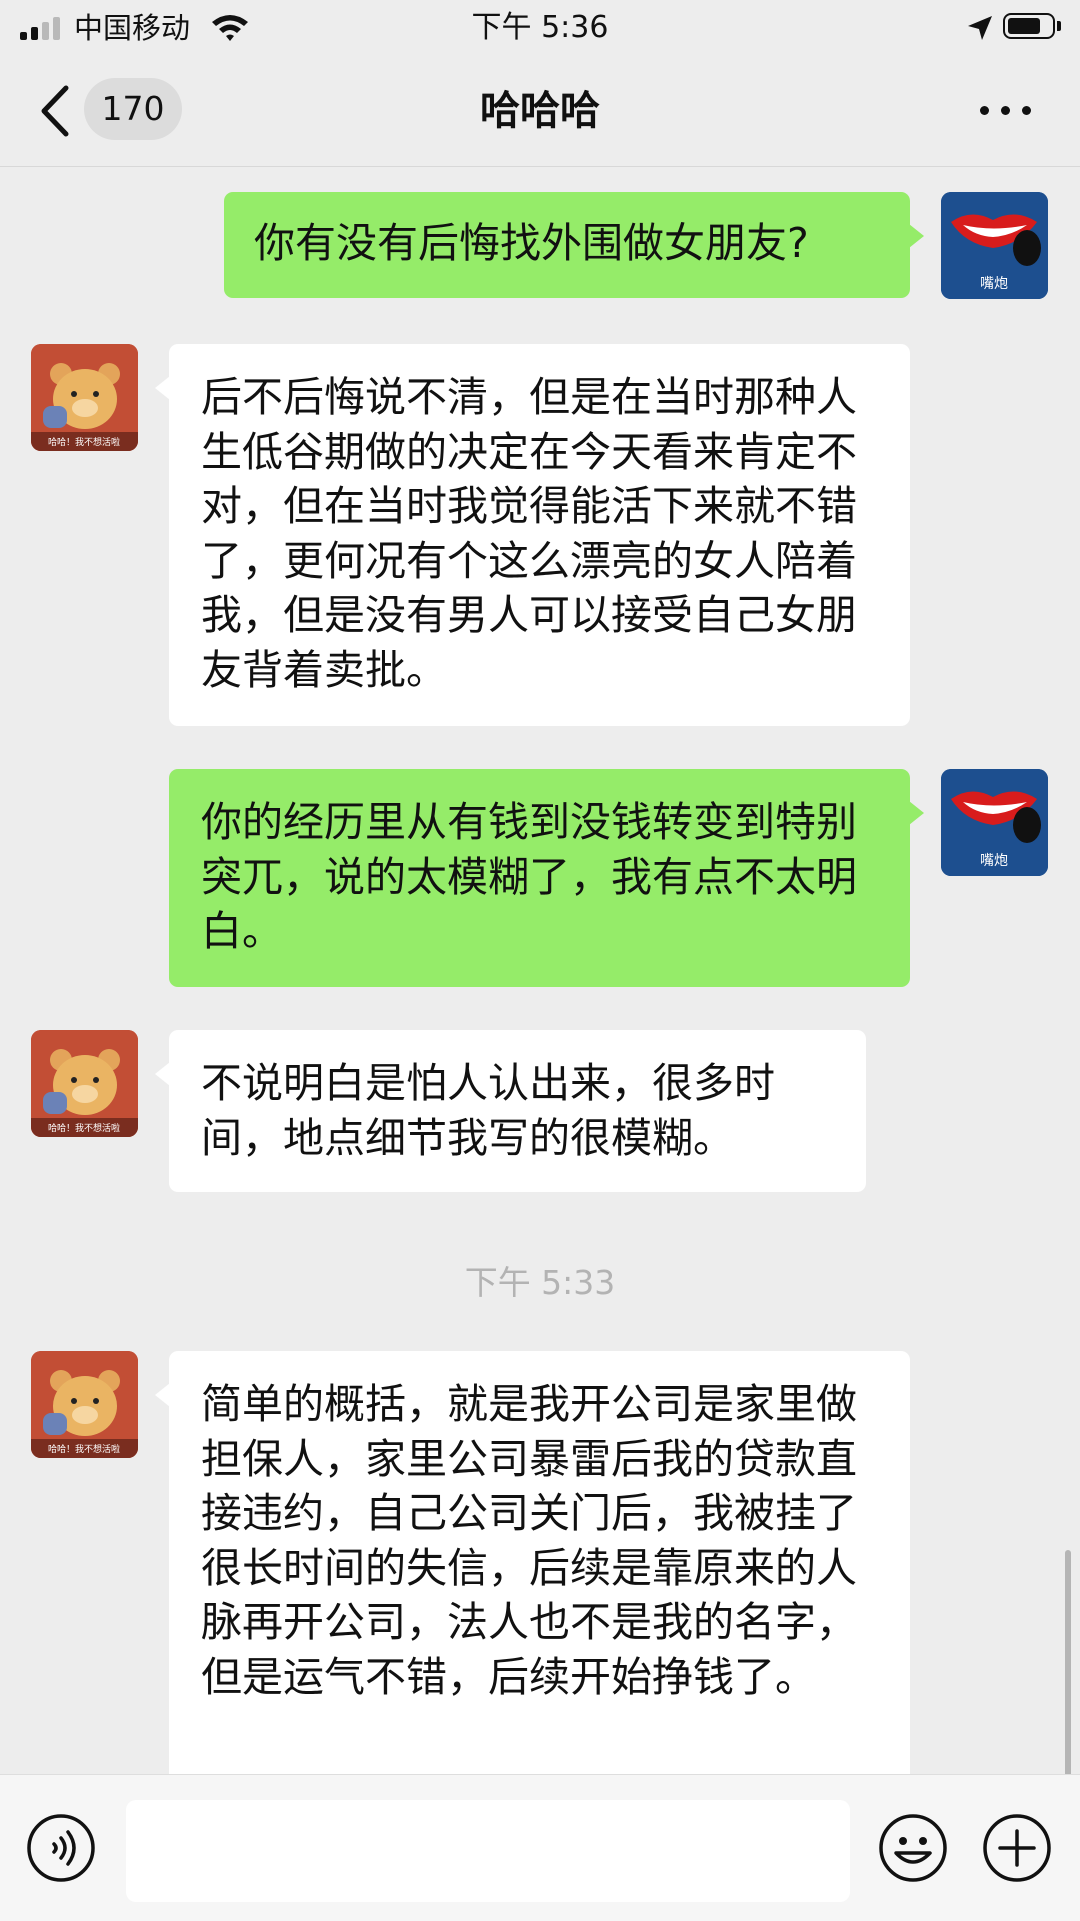 The width and height of the screenshot is (1080, 1921). I want to click on location-arrow-icon, so click(980, 28).